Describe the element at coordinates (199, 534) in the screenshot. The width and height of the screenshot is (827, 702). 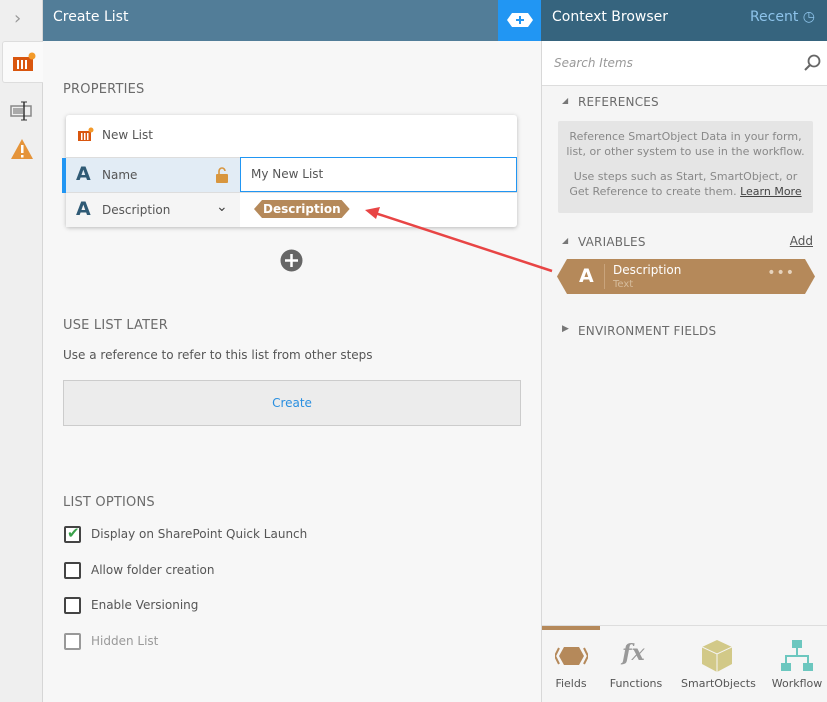
I see `option-label: Display on SharePoint Quick Launch` at that location.